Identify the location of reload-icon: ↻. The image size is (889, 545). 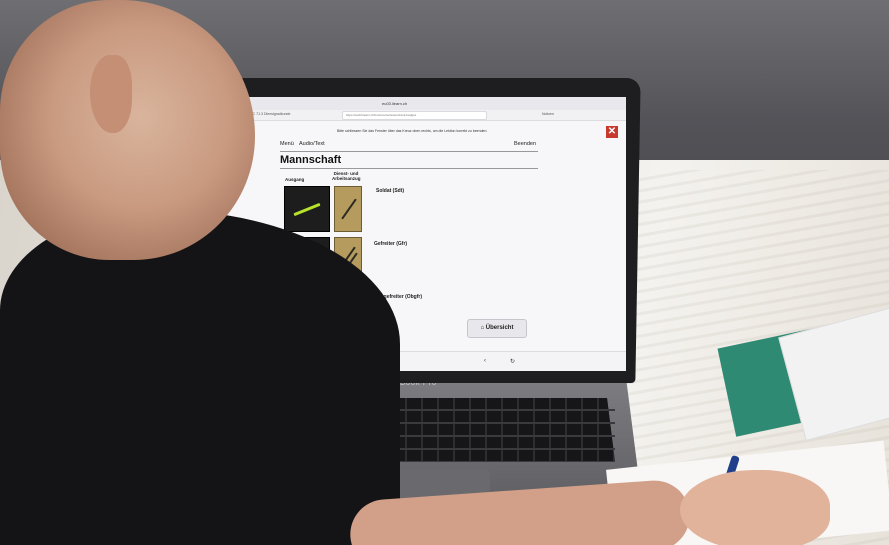
(512, 361).